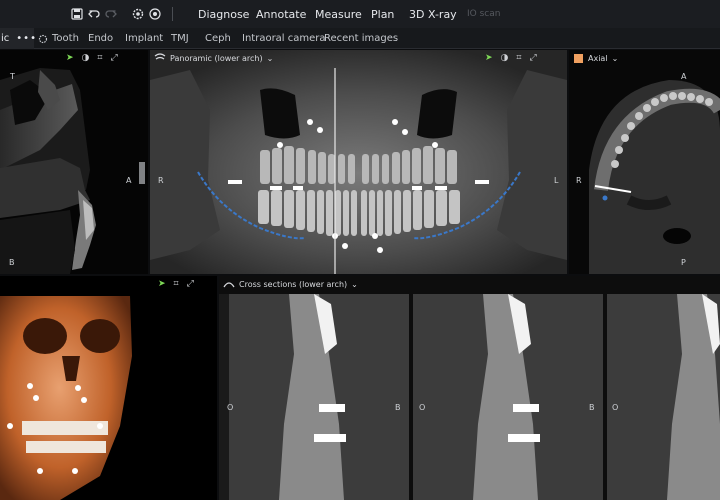 The height and width of the screenshot is (500, 720). Describe the element at coordinates (172, 14) in the screenshot. I see `toolbar-separator` at that location.